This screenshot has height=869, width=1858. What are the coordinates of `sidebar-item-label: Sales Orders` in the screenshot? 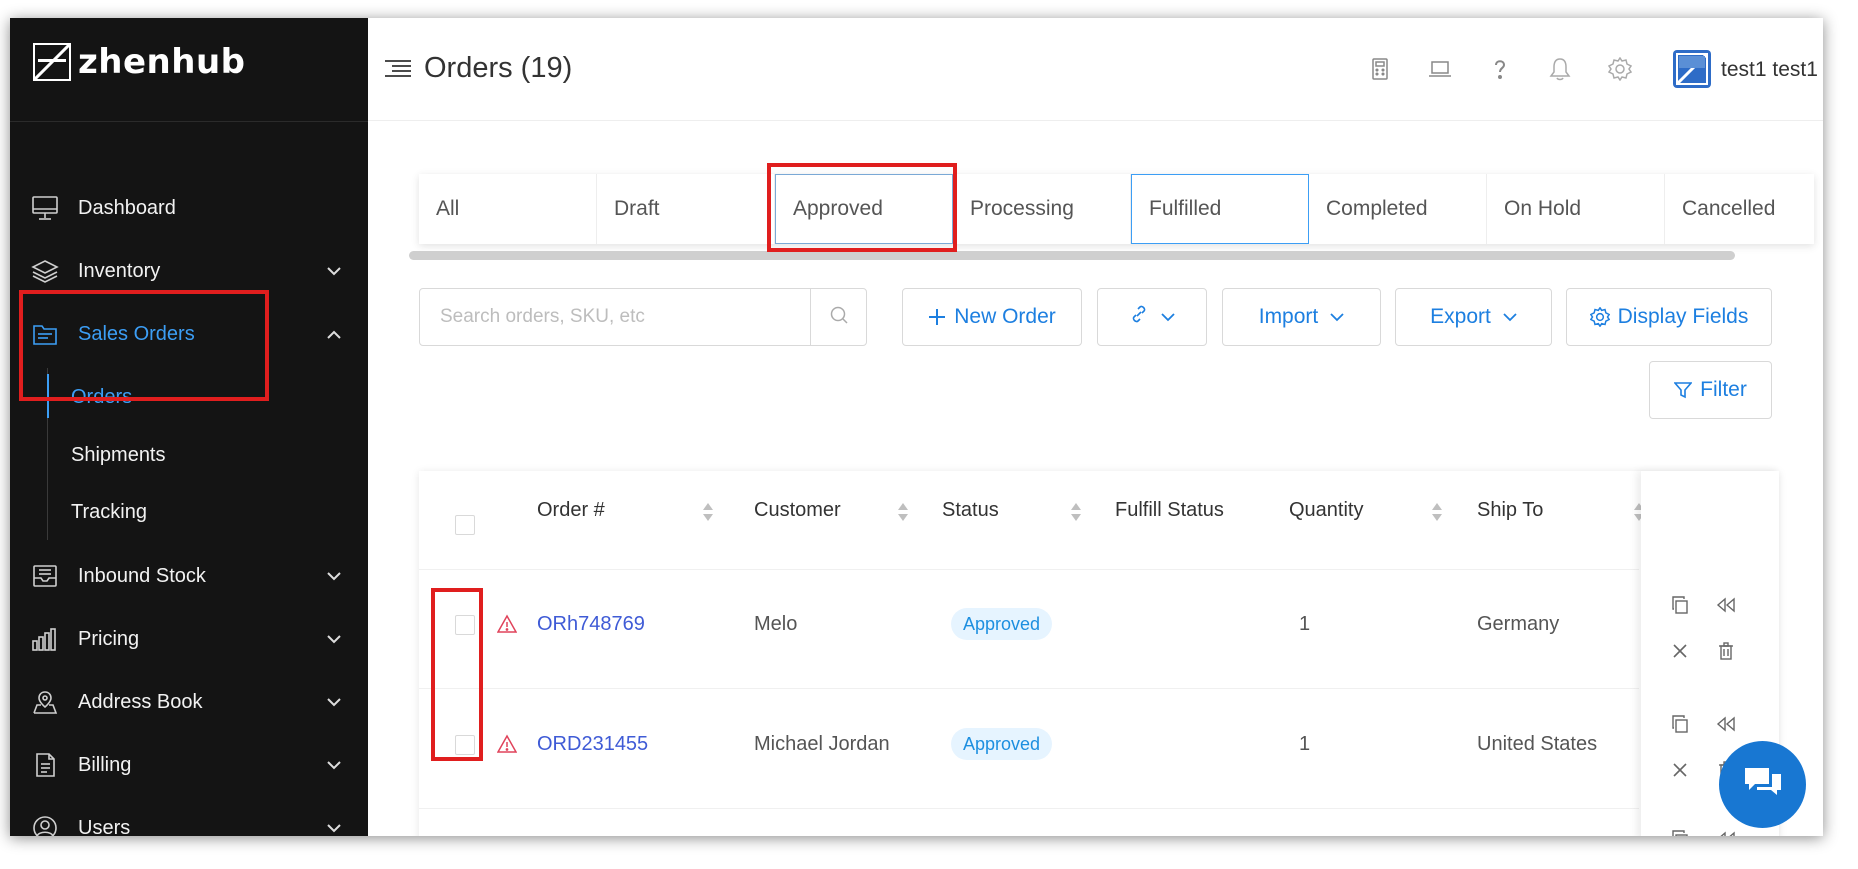 It's located at (136, 333).